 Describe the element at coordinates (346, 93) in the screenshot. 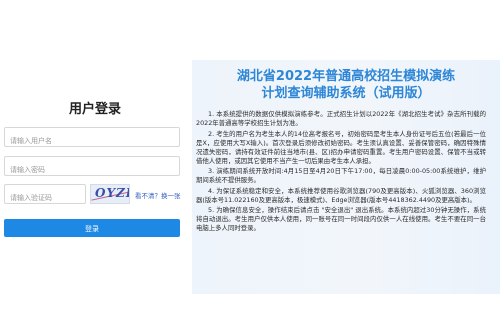

I see `system-title-line2: 计划查询辅助系统（试用版）` at that location.